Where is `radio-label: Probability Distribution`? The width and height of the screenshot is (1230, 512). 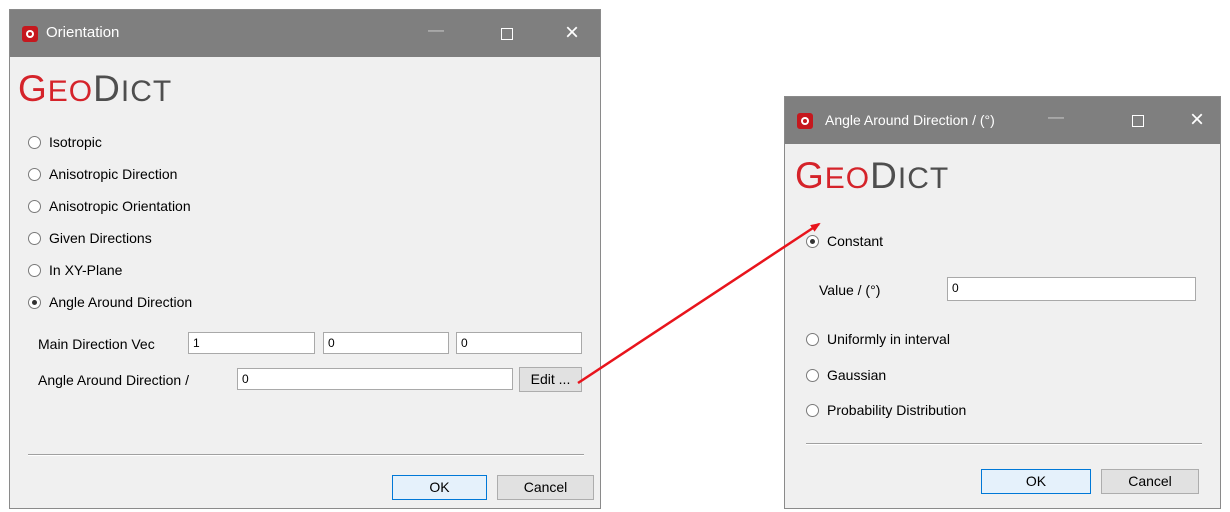 radio-label: Probability Distribution is located at coordinates (897, 410).